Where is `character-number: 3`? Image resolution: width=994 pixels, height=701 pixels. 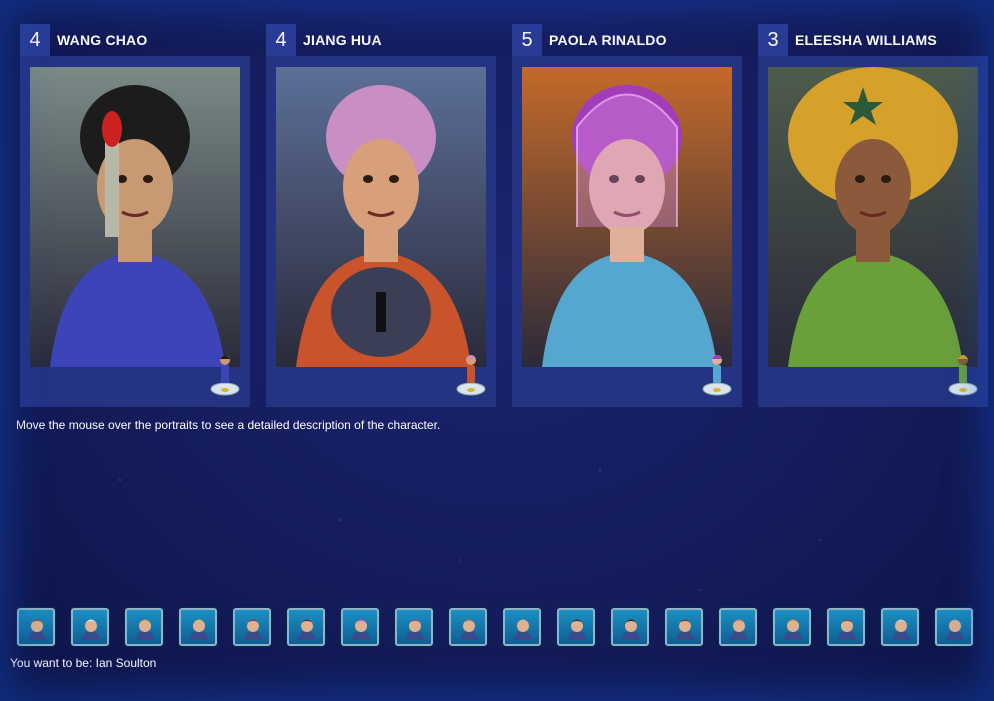
character-number: 3 is located at coordinates (773, 40).